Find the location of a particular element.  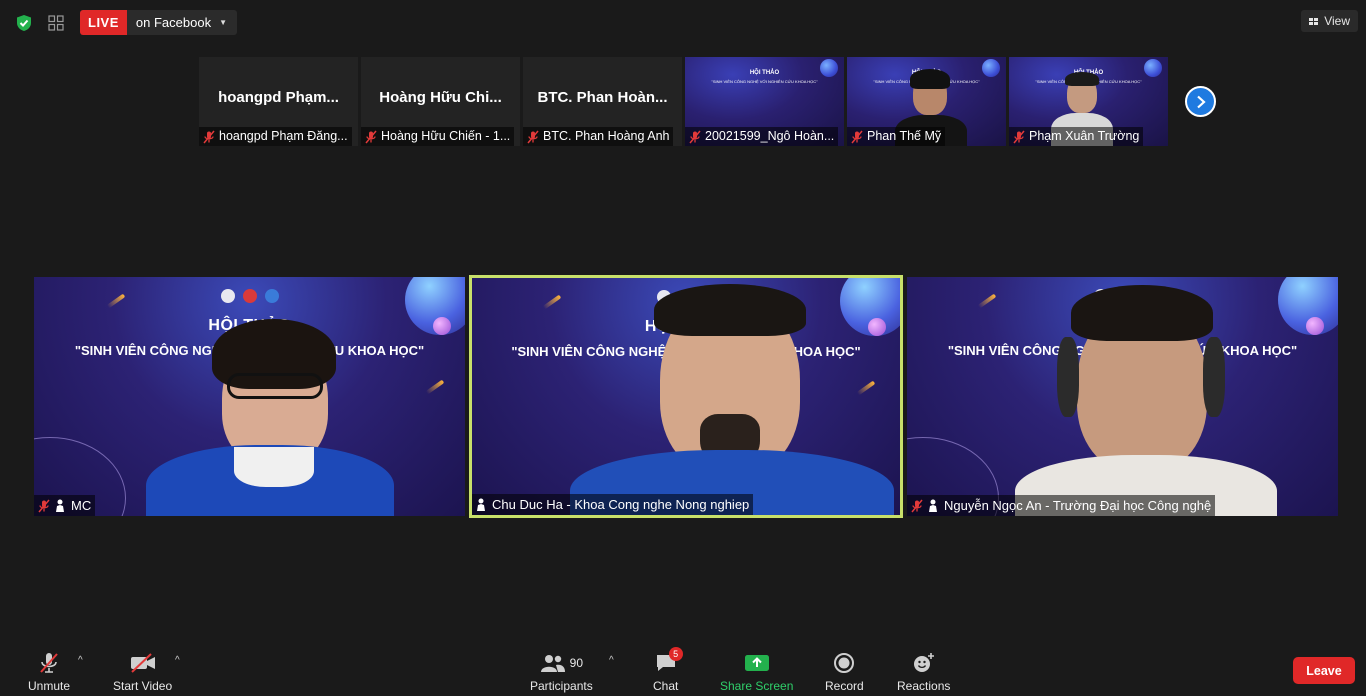

banner-logos is located at coordinates (249, 296).